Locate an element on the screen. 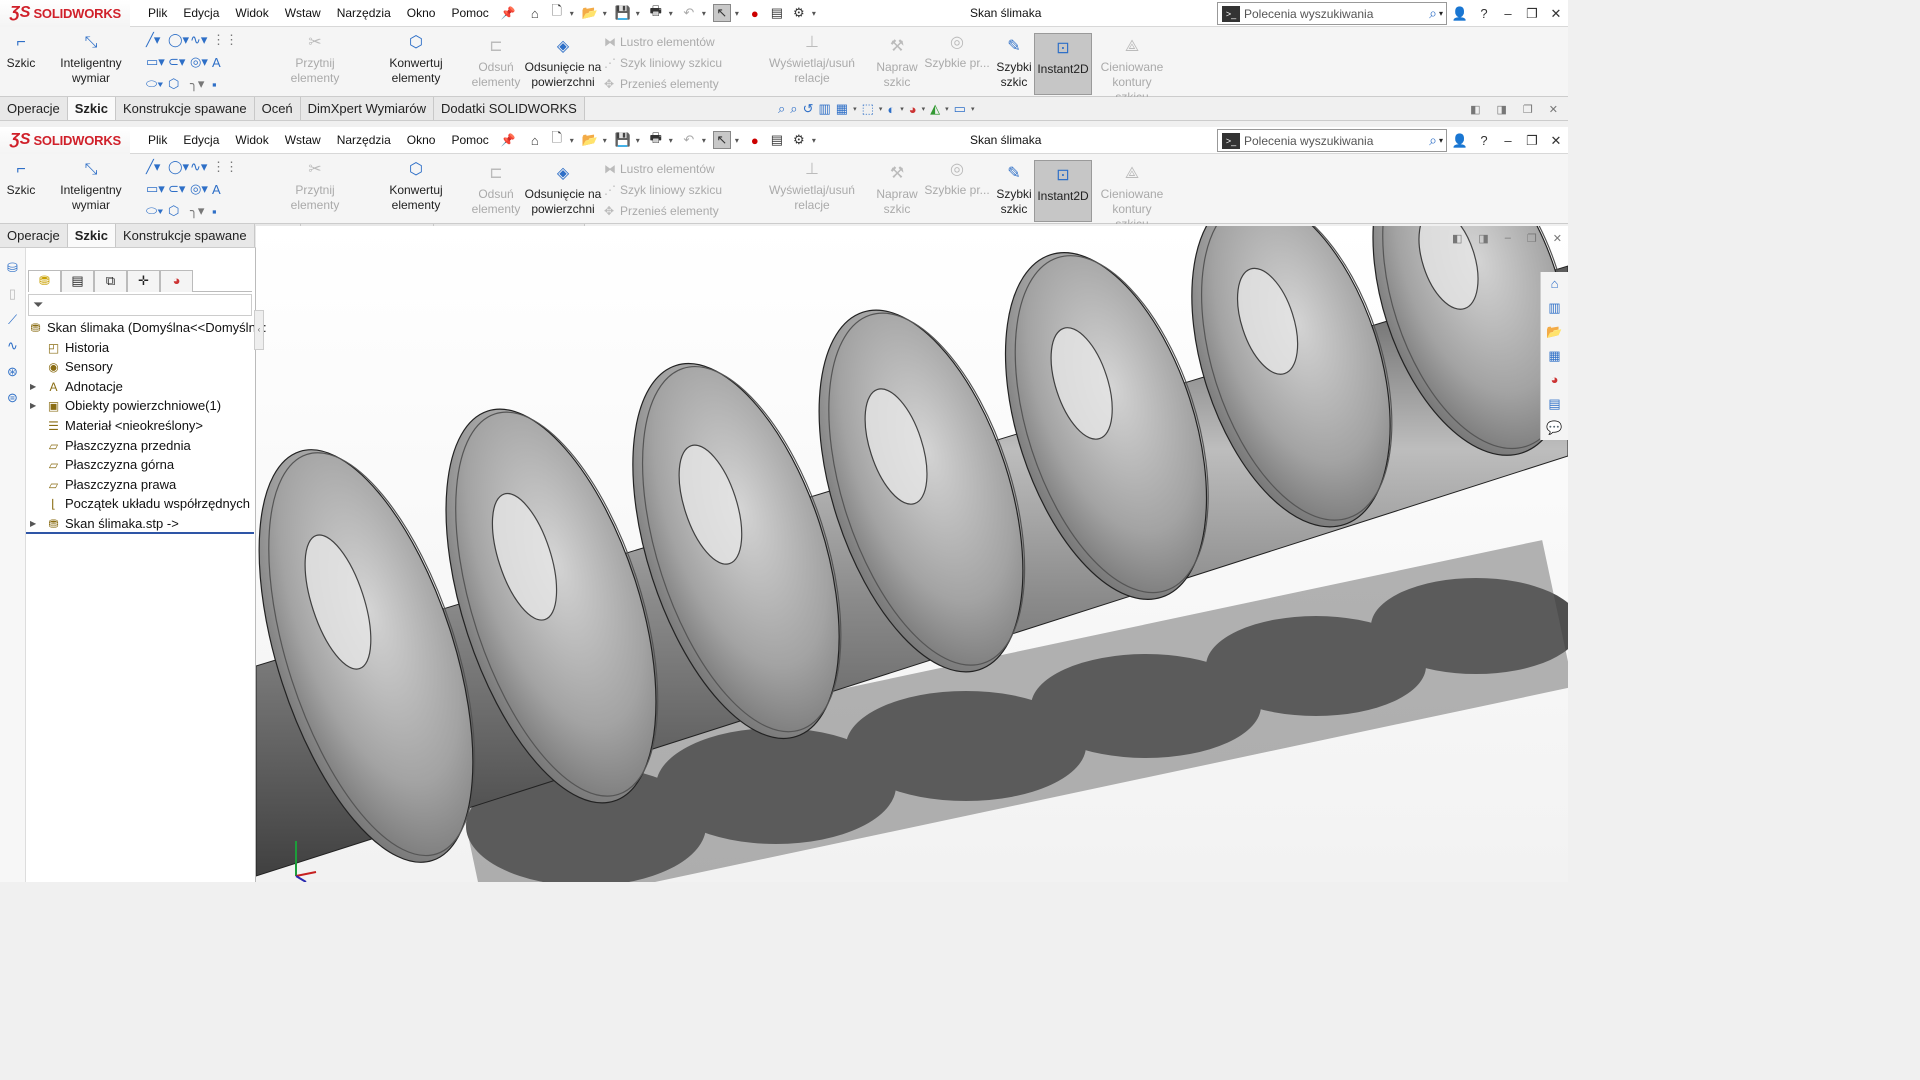 The height and width of the screenshot is (1080, 1920). home-icon: ⌂ is located at coordinates (535, 140).